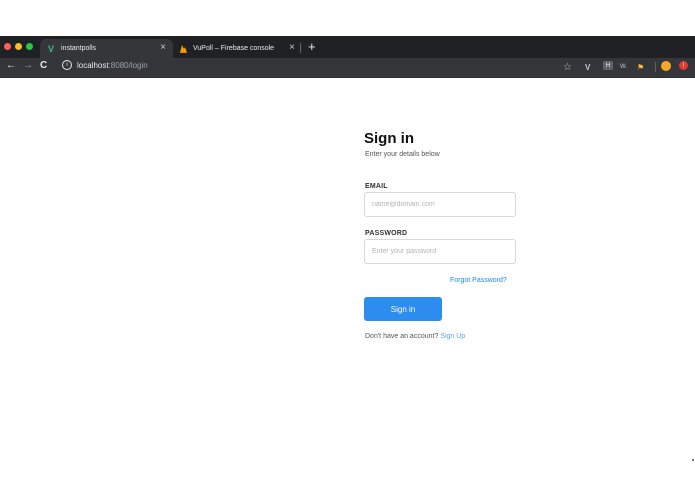  I want to click on window-minimize-button, so click(18, 46).